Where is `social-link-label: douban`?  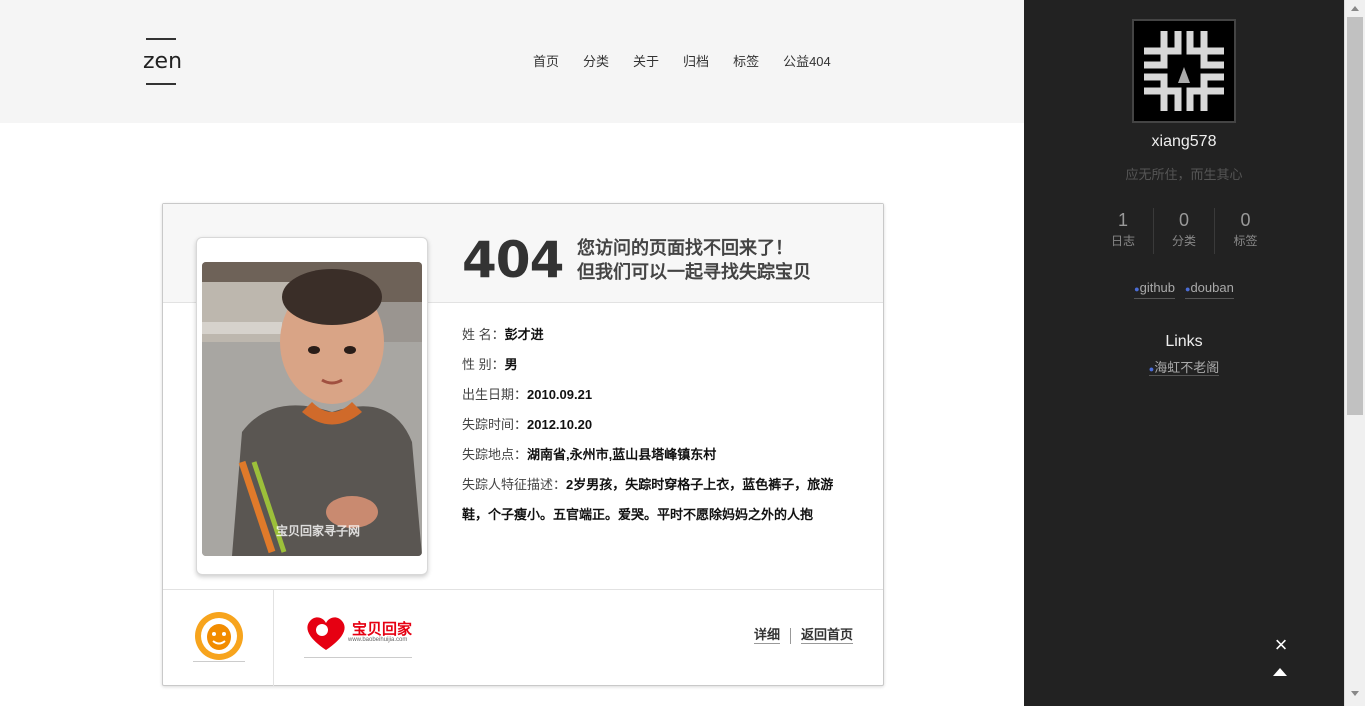
social-link-label: douban is located at coordinates (1212, 287).